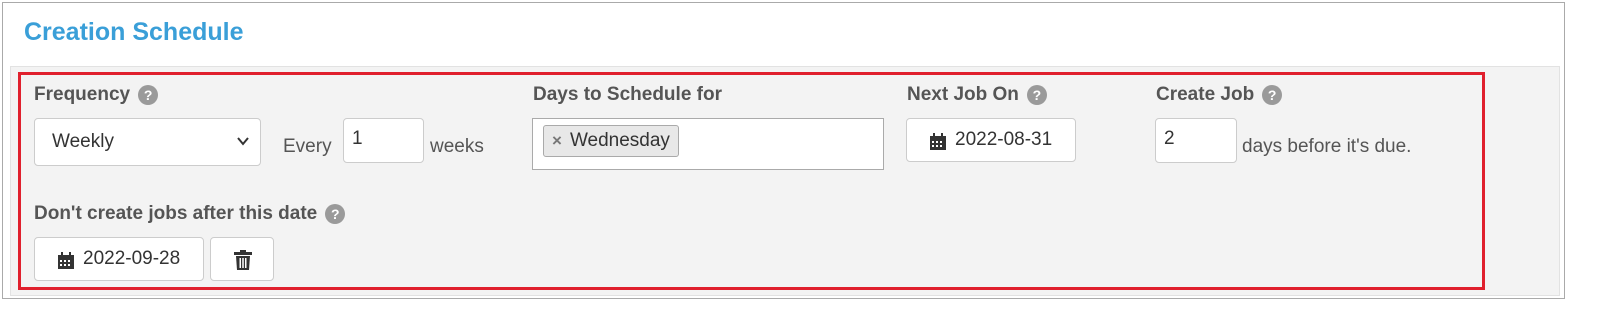 Image resolution: width=1599 pixels, height=310 pixels. What do you see at coordinates (134, 32) in the screenshot?
I see `section-title: Creation Schedule` at bounding box center [134, 32].